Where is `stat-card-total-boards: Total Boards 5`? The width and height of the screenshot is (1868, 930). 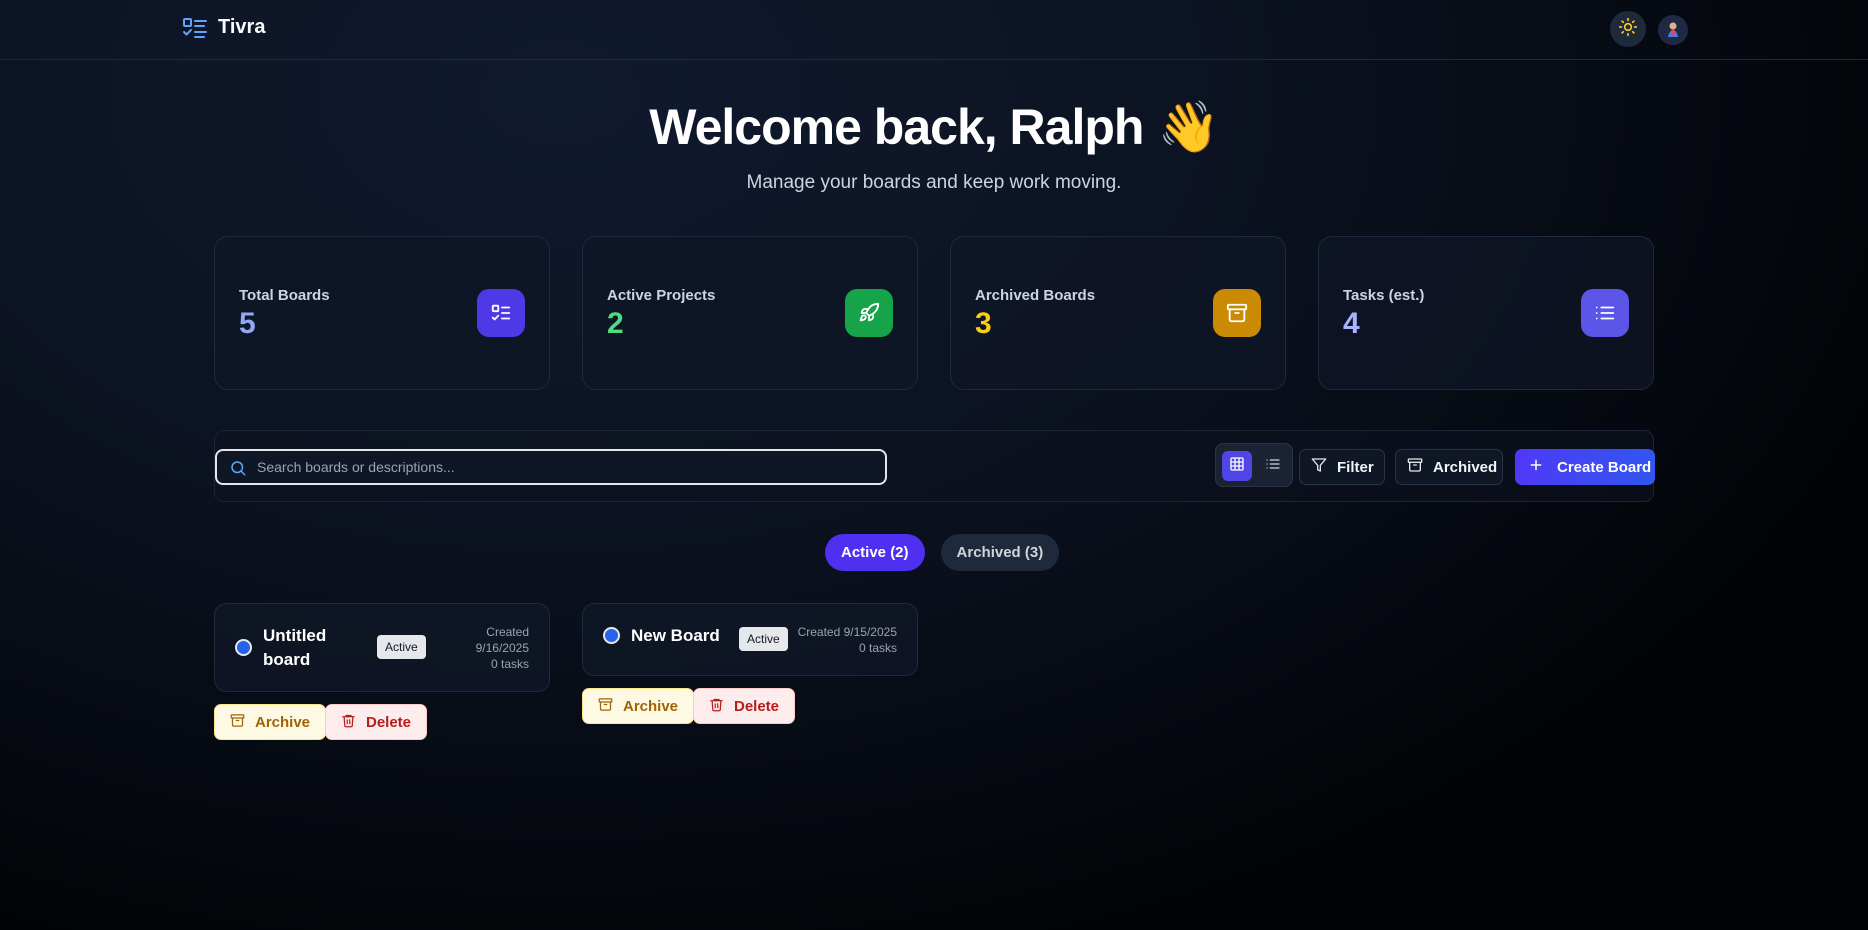 stat-card-total-boards: Total Boards 5 is located at coordinates (382, 313).